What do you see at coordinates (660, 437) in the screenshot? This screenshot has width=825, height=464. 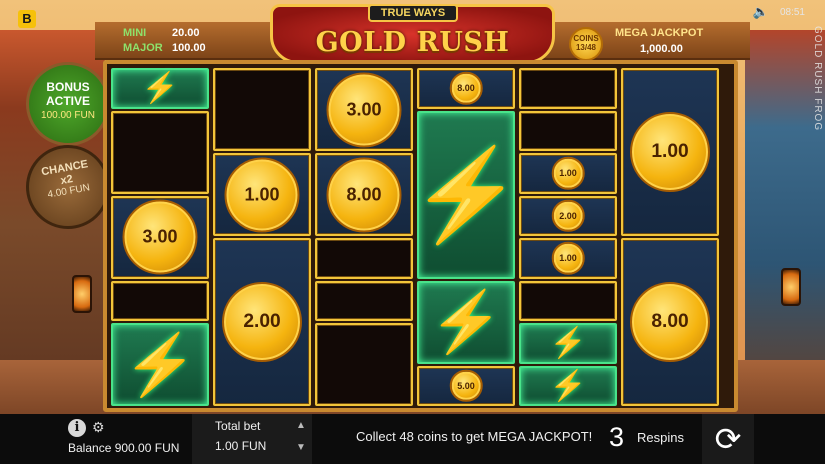 I see `respins-label: Respins` at bounding box center [660, 437].